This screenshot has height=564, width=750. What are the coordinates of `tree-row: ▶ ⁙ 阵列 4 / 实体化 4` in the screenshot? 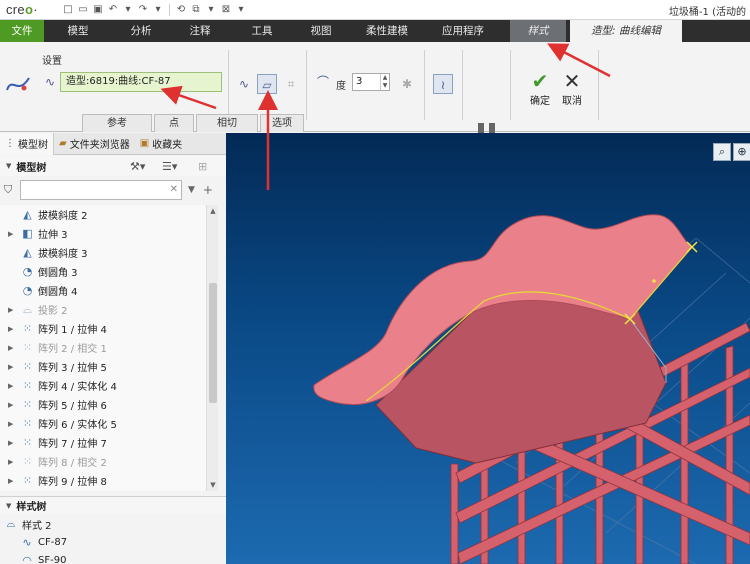 It's located at (103, 385).